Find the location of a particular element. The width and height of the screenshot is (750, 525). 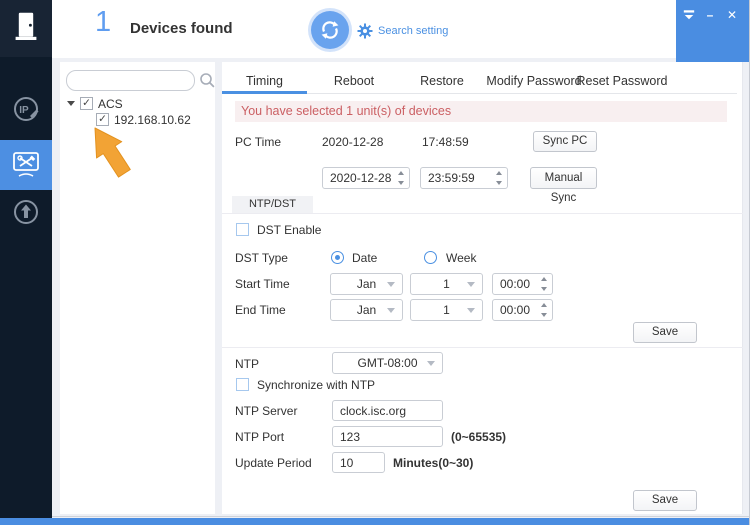

sidebar: IP is located at coordinates (26, 259).